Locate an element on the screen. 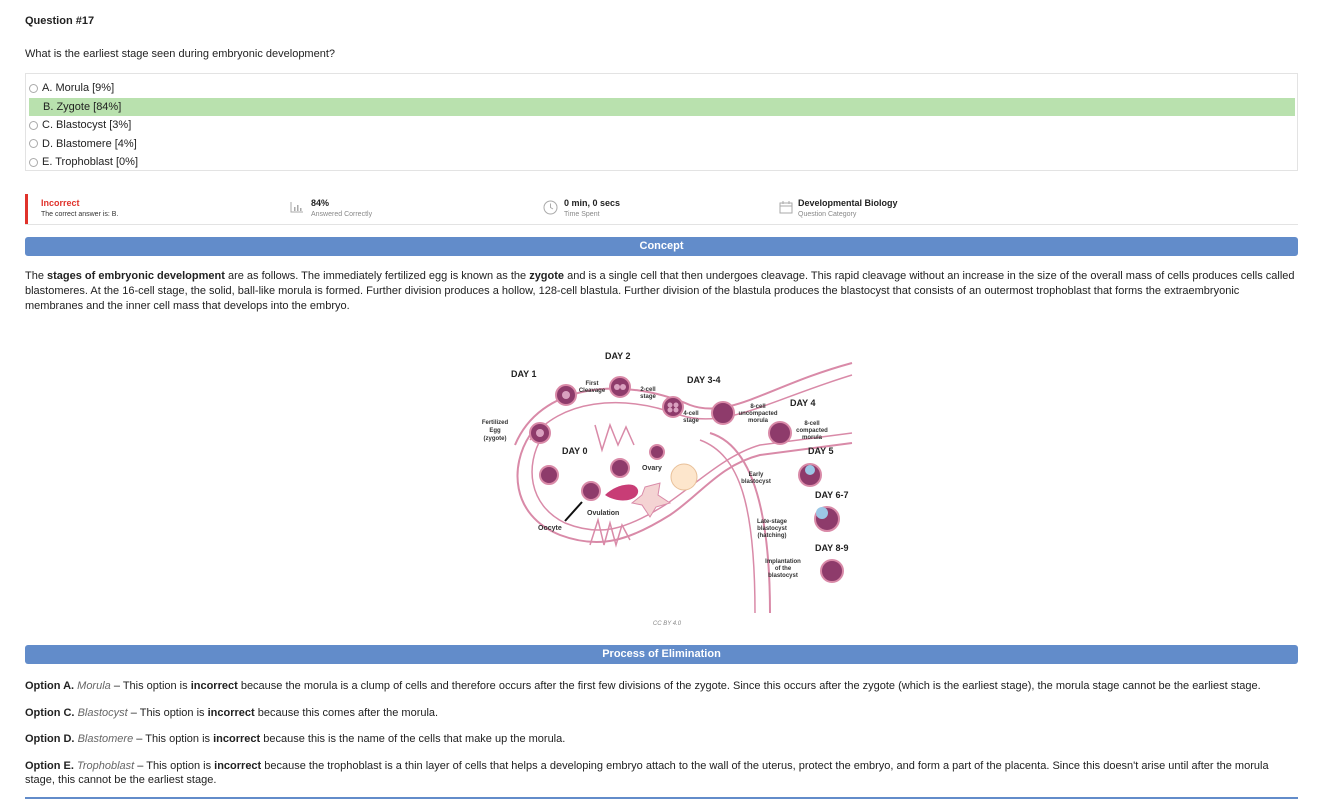  label-morula-c: morula is located at coordinates (812, 438).